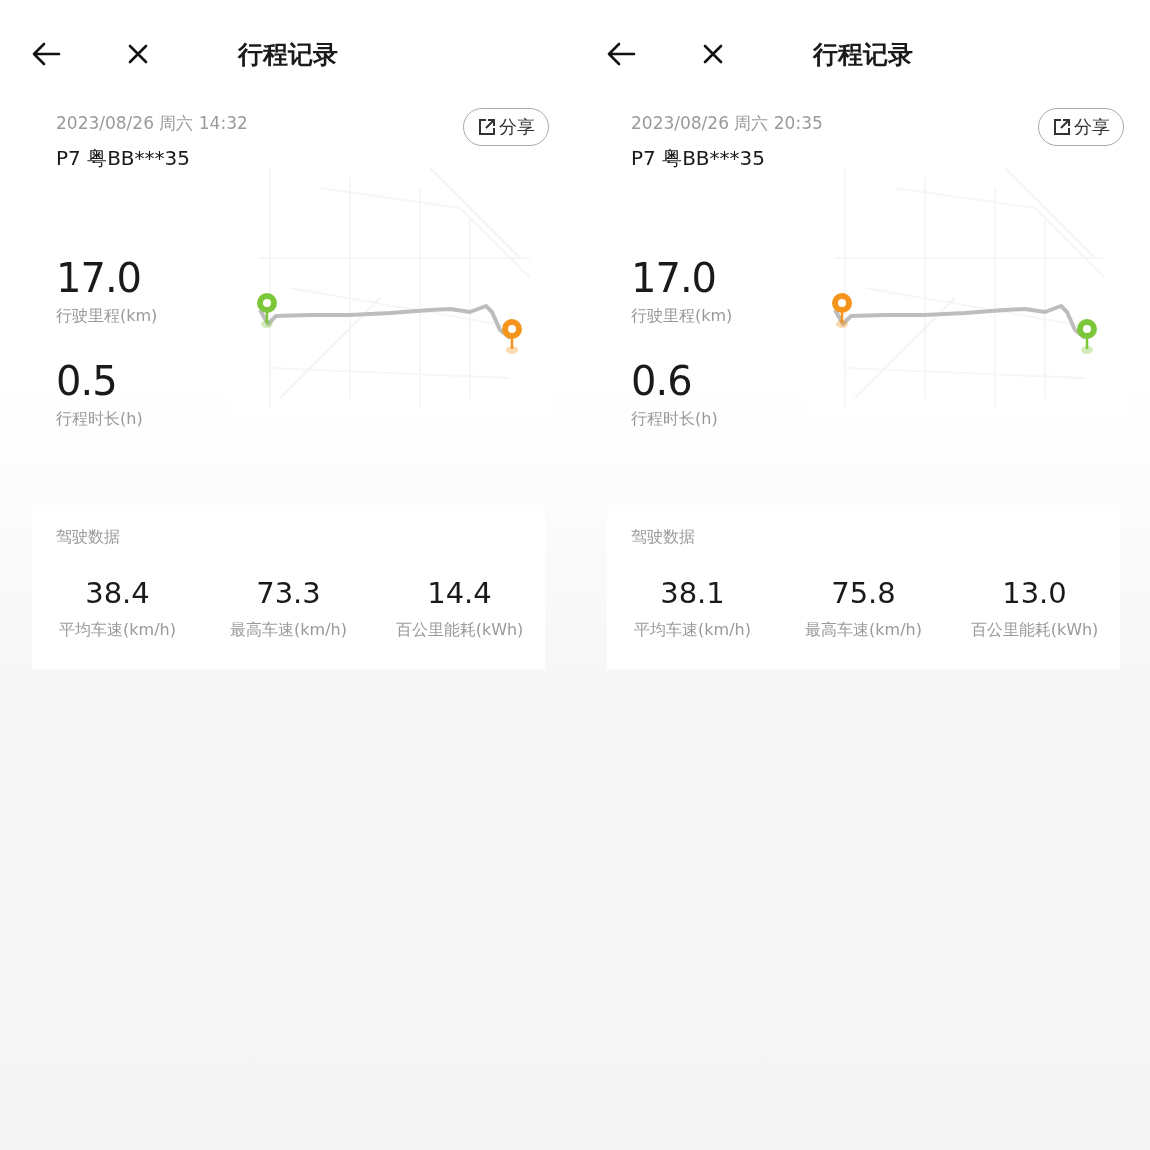  I want to click on stat-value: 14.4, so click(459, 593).